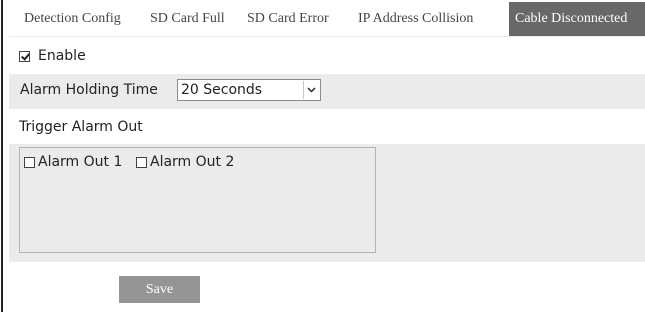 Image resolution: width=645 pixels, height=312 pixels. Describe the element at coordinates (192, 162) in the screenshot. I see `alarm-out-2-label: Alarm Out 2` at that location.